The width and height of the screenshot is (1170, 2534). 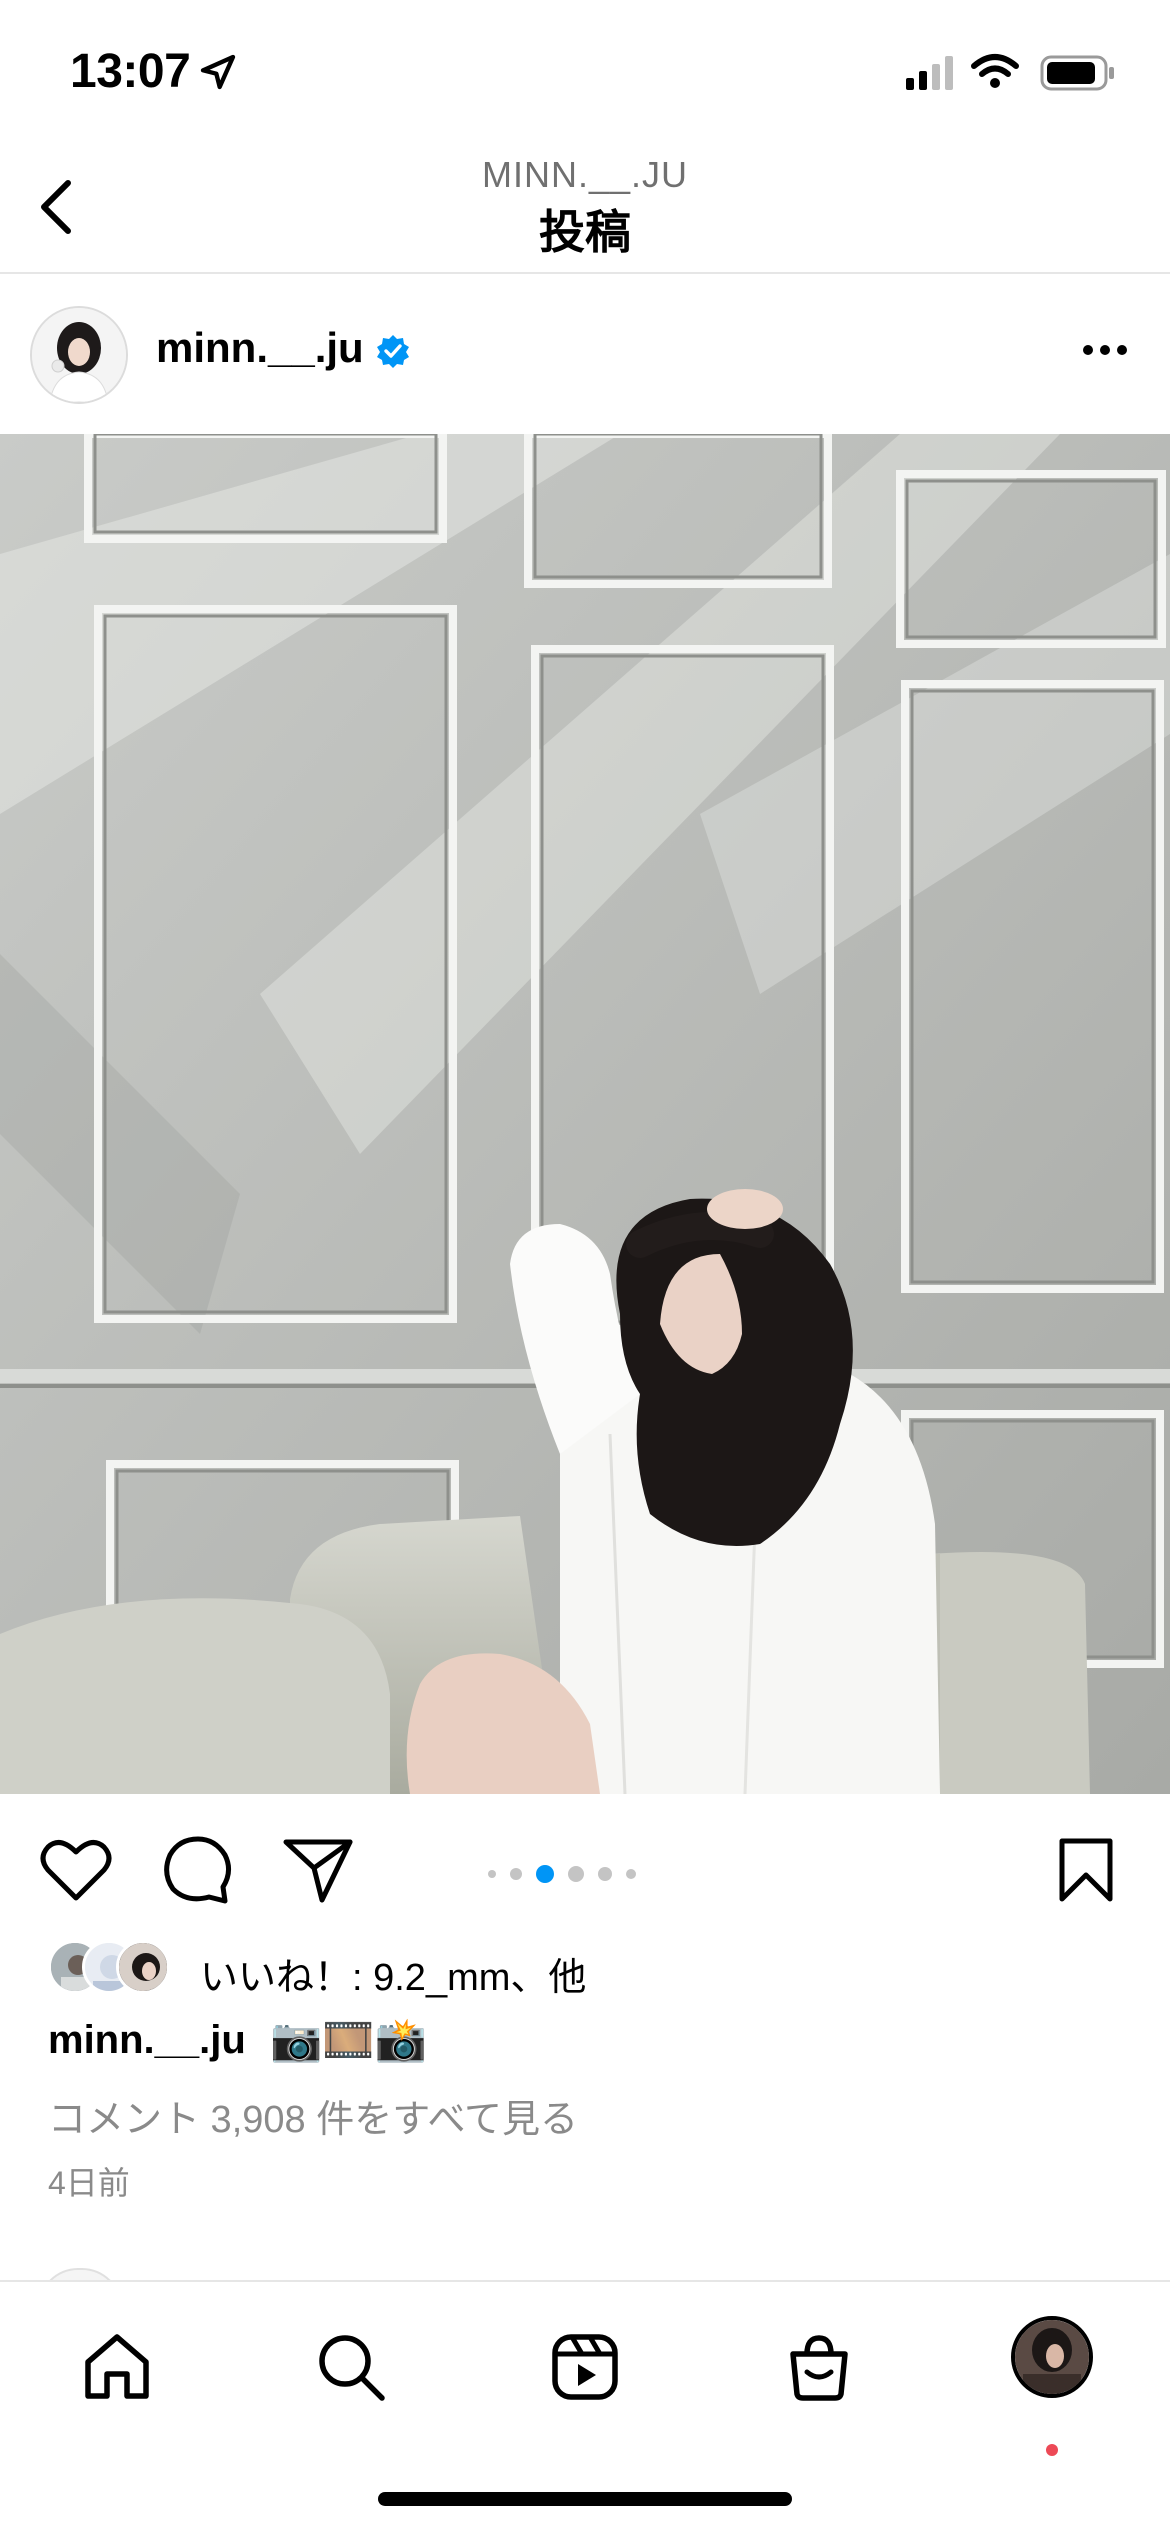 I want to click on save-button, so click(x=1086, y=1870).